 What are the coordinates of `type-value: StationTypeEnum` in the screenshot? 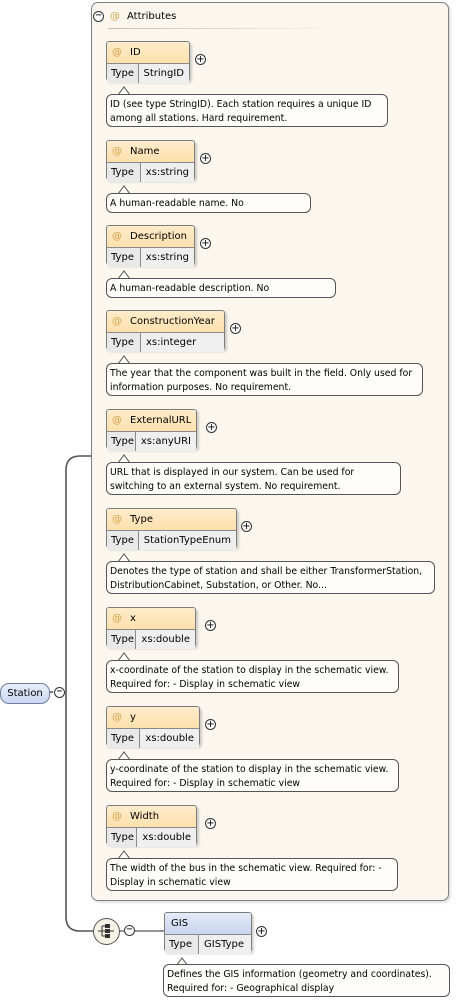 It's located at (187, 540).